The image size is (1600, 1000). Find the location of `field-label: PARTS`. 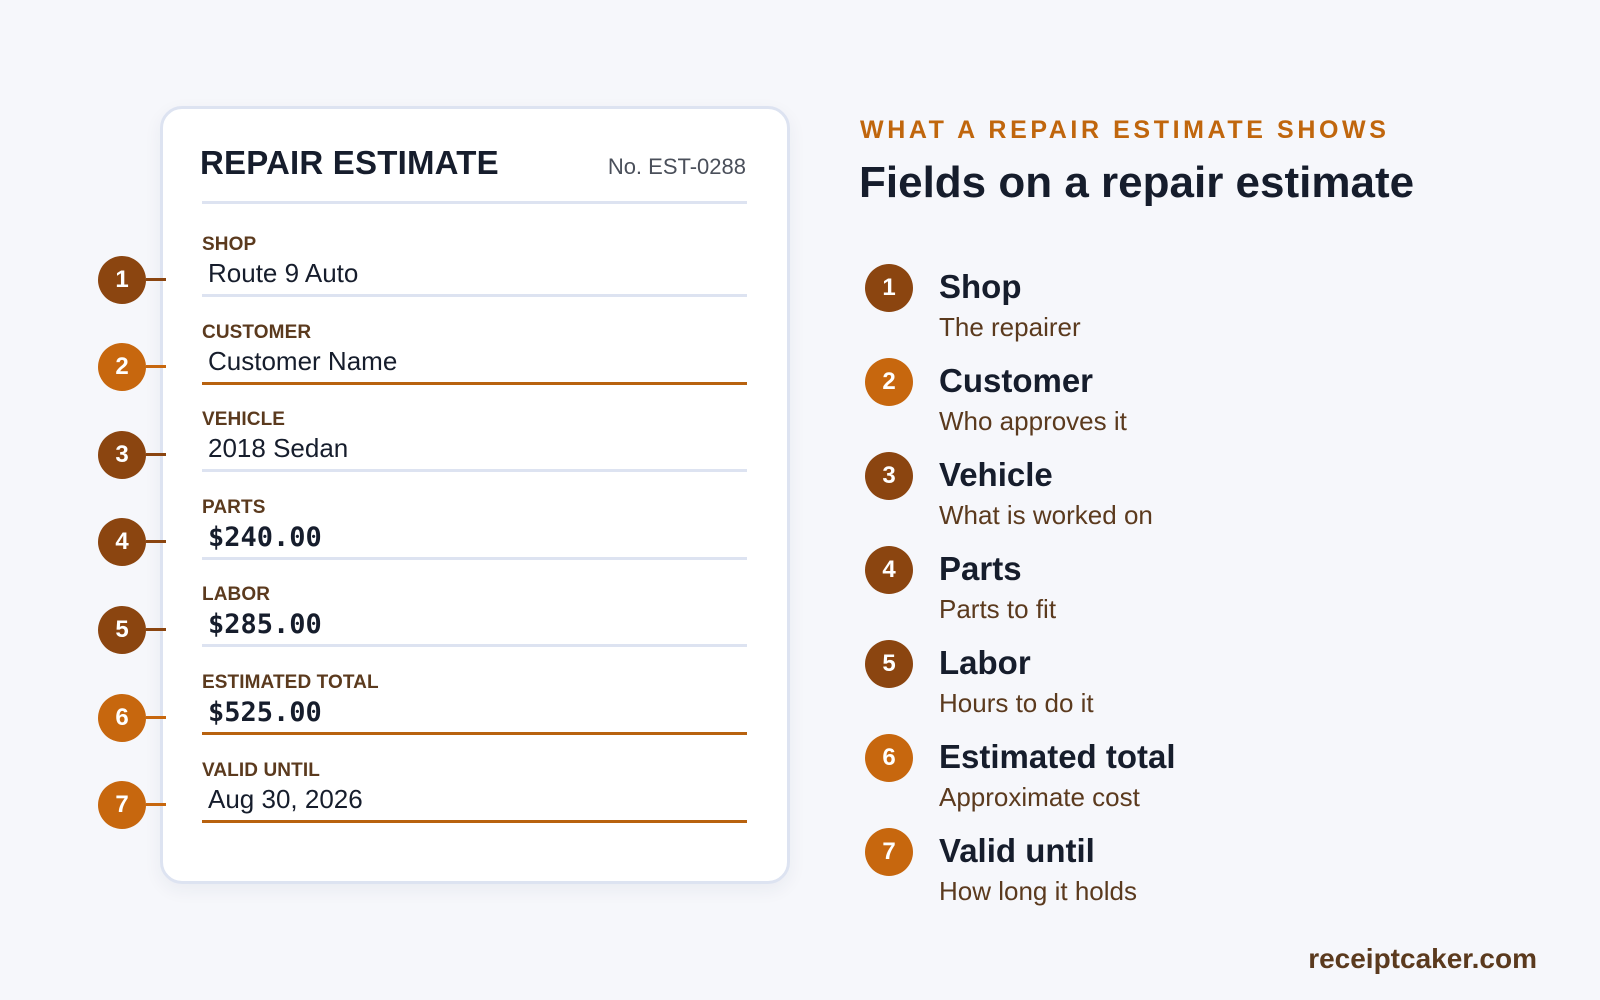

field-label: PARTS is located at coordinates (234, 507).